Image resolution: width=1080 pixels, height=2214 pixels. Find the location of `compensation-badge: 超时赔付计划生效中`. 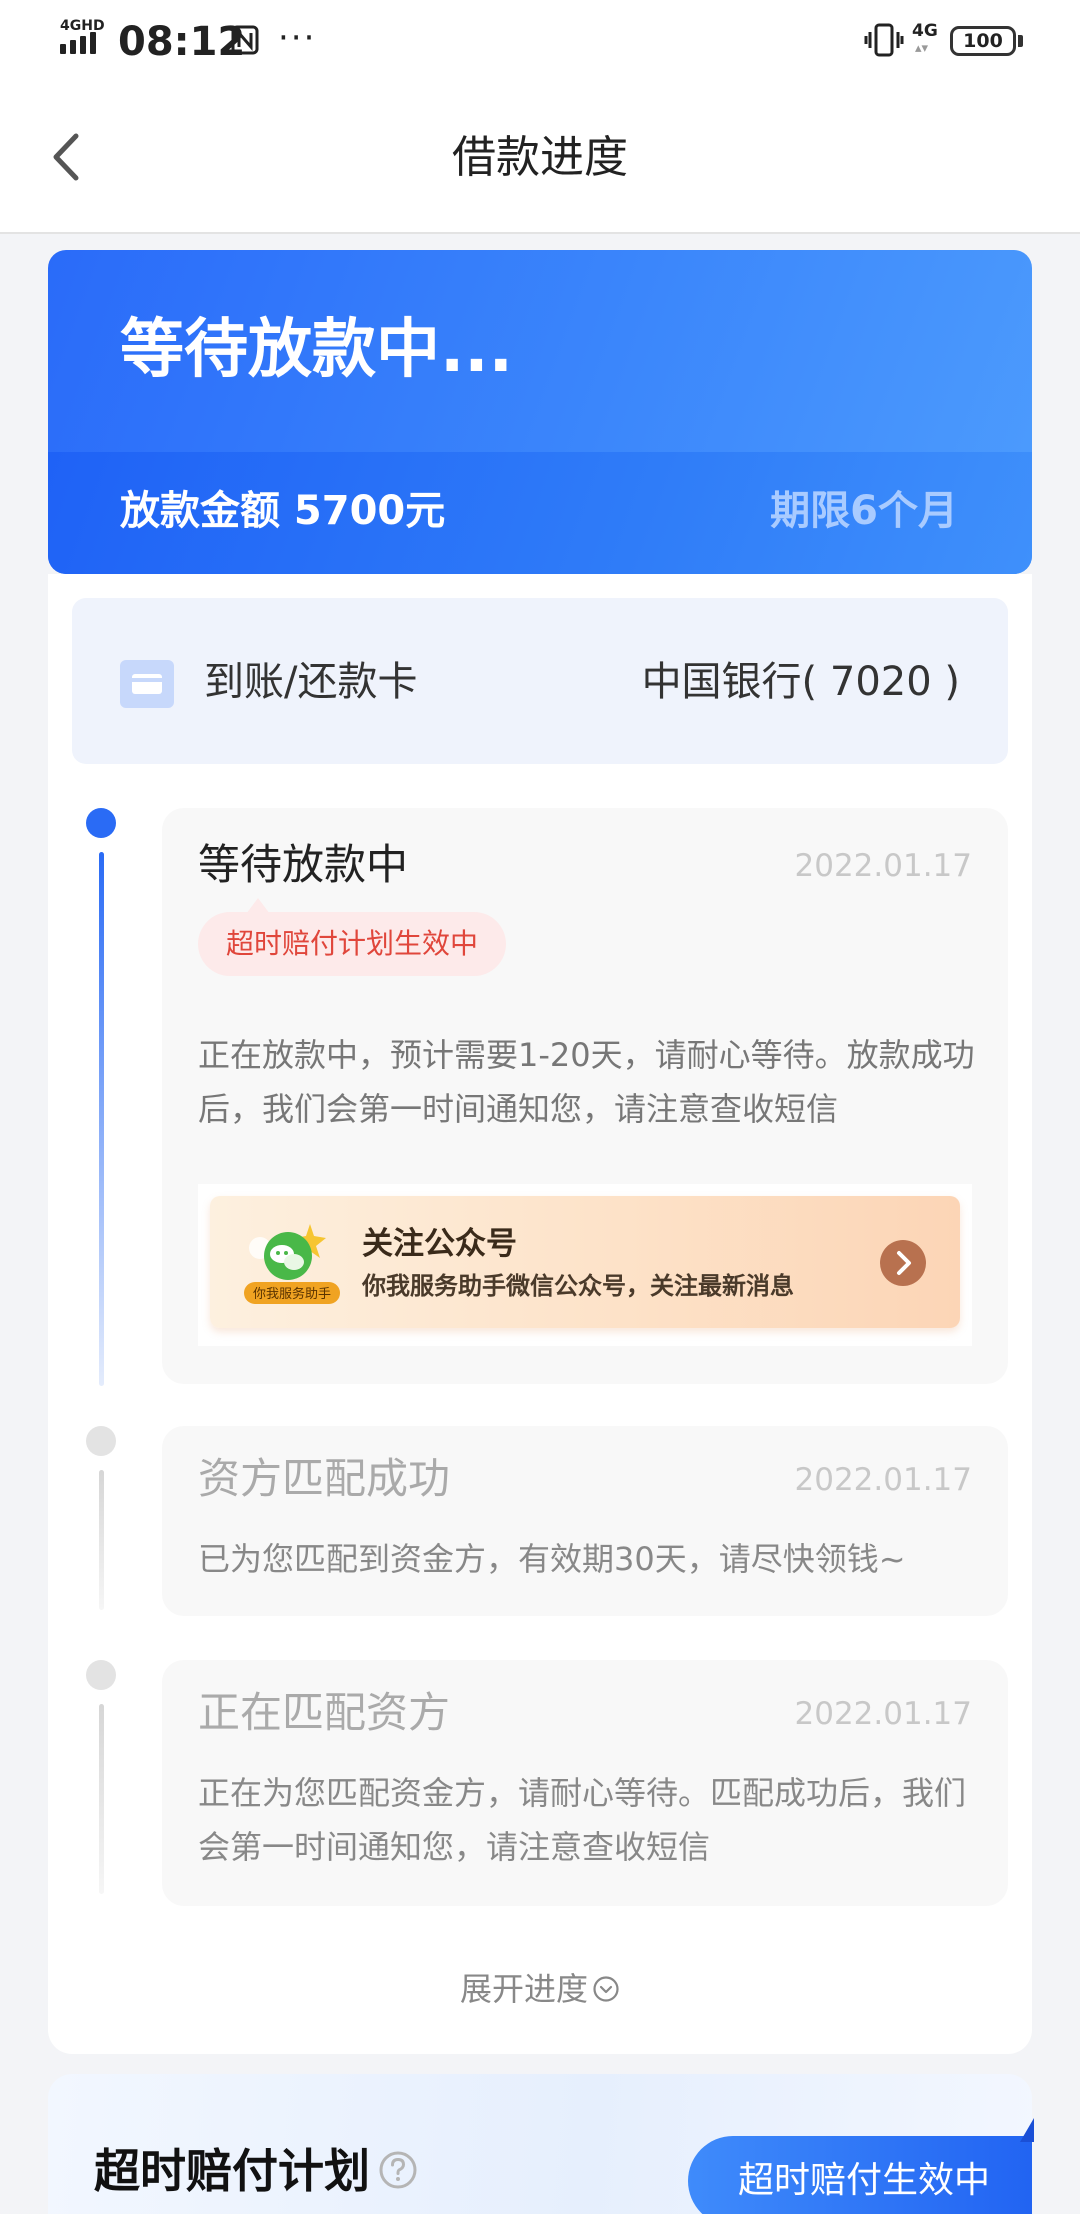

compensation-badge: 超时赔付计划生效中 is located at coordinates (352, 944).